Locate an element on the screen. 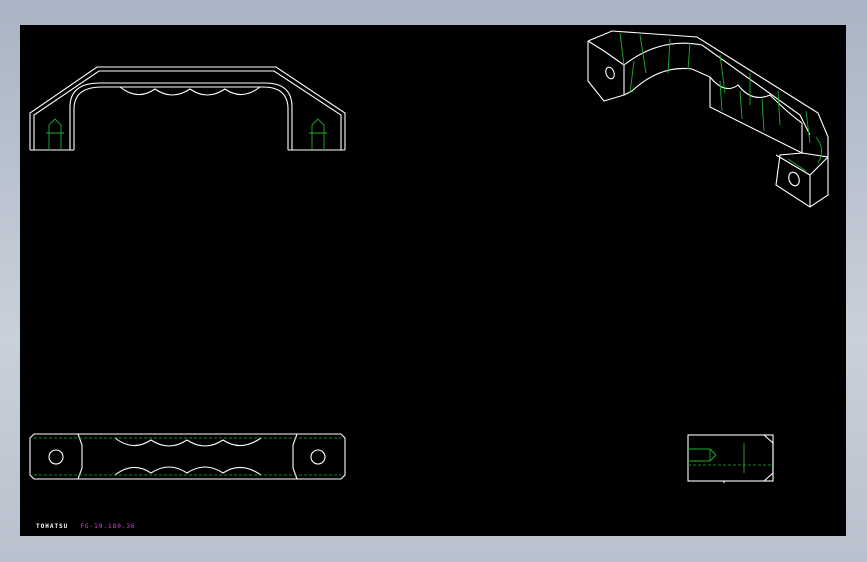 The height and width of the screenshot is (562, 867). title-block: TOHATSU FG-19.180.36 is located at coordinates (86, 526).